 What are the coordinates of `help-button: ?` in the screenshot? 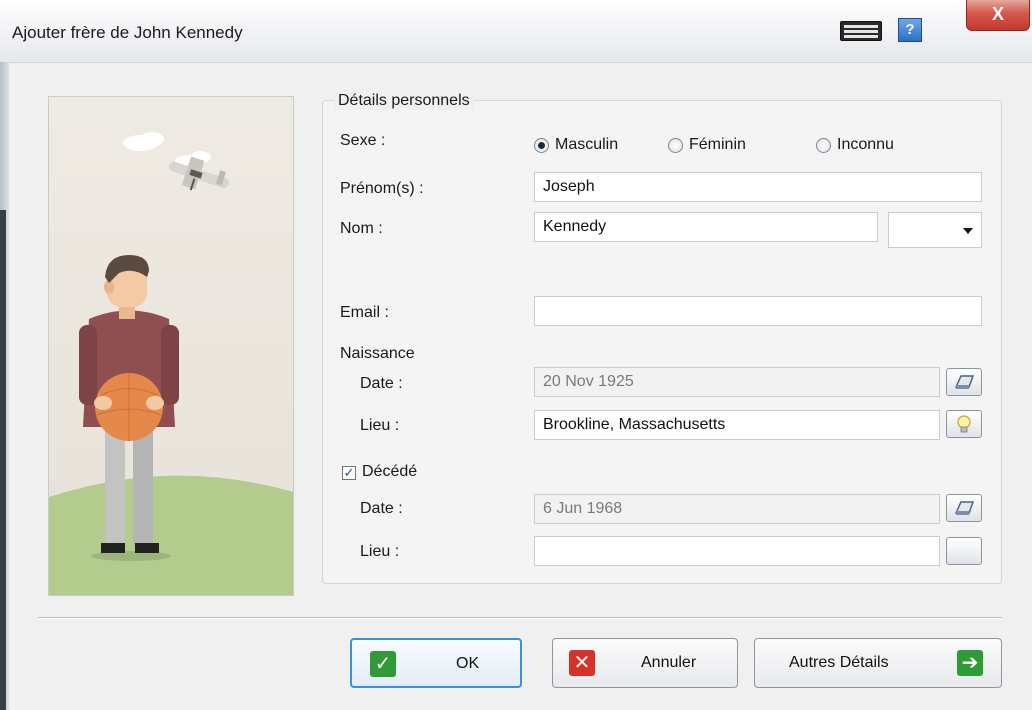 It's located at (910, 30).